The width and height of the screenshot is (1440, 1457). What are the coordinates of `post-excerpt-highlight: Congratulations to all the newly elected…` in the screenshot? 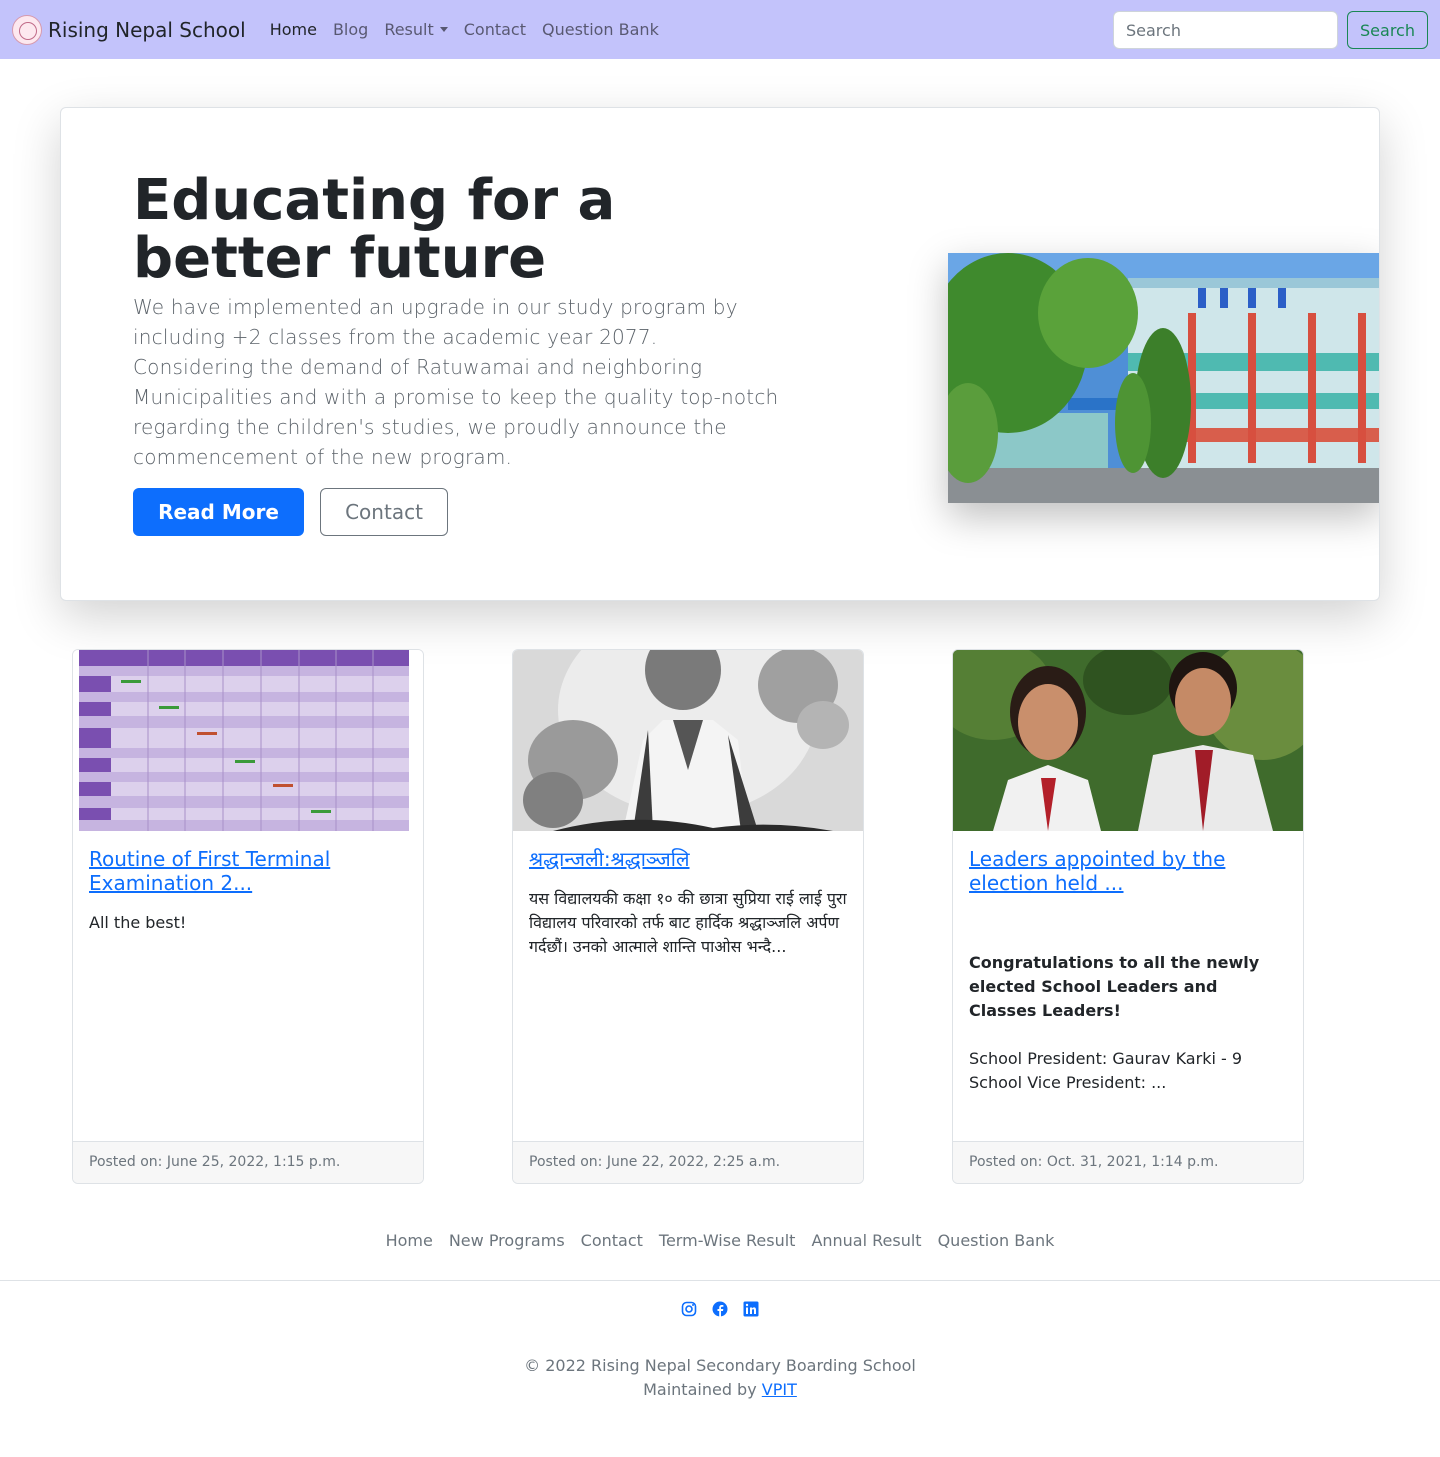 It's located at (1114, 986).